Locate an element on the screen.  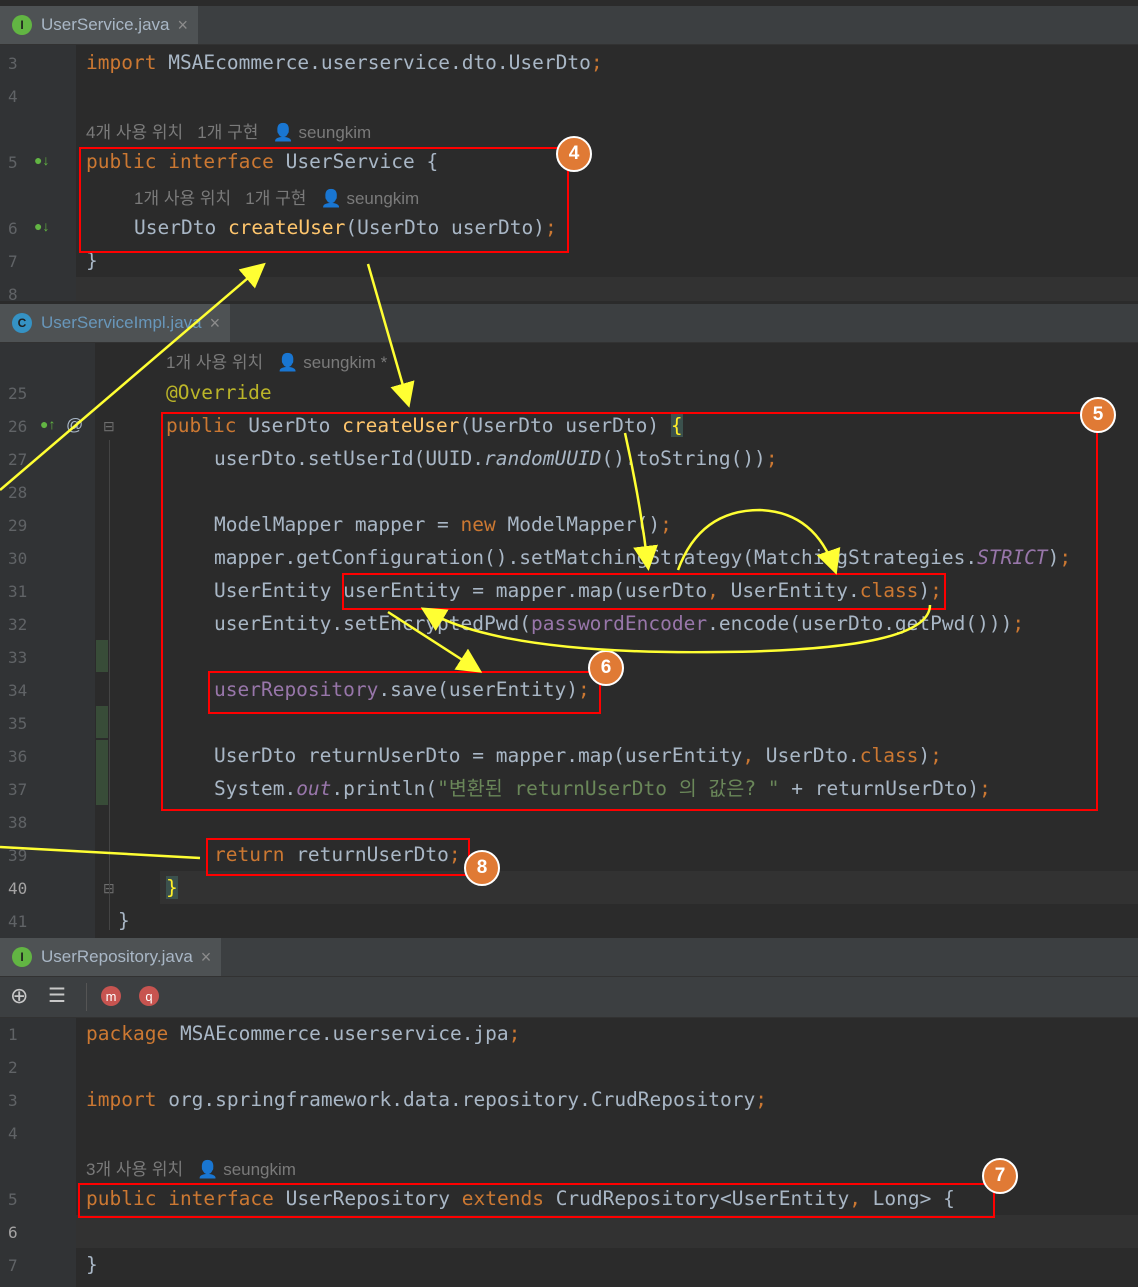
line-number: 33 is located at coordinates (18, 657).